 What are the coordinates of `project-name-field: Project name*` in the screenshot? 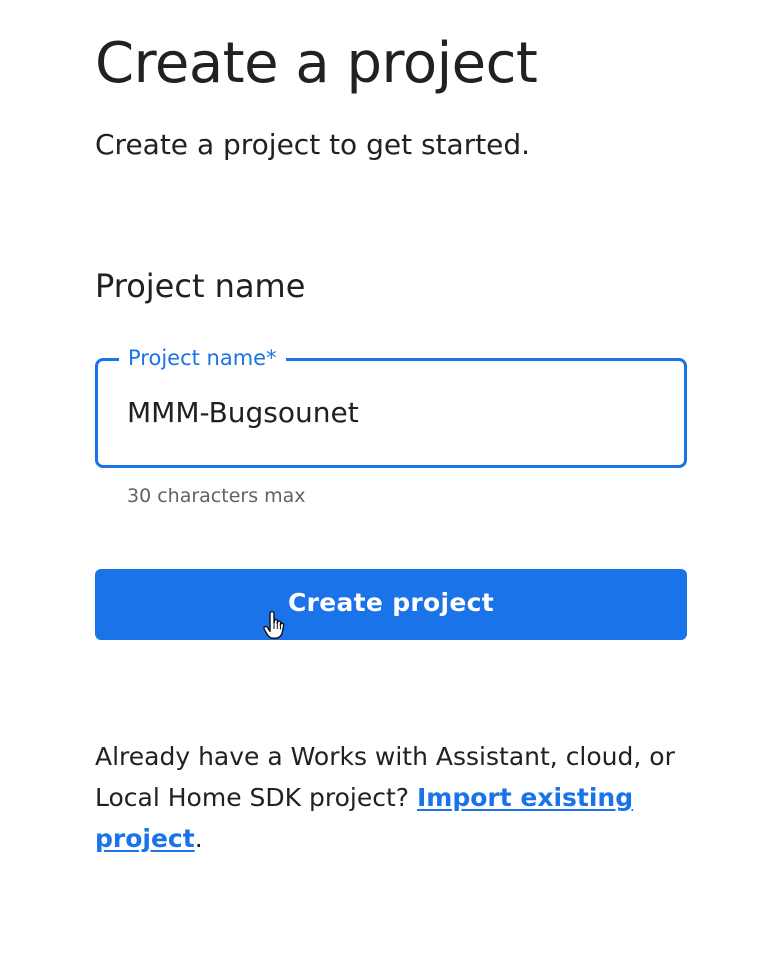 It's located at (391, 406).